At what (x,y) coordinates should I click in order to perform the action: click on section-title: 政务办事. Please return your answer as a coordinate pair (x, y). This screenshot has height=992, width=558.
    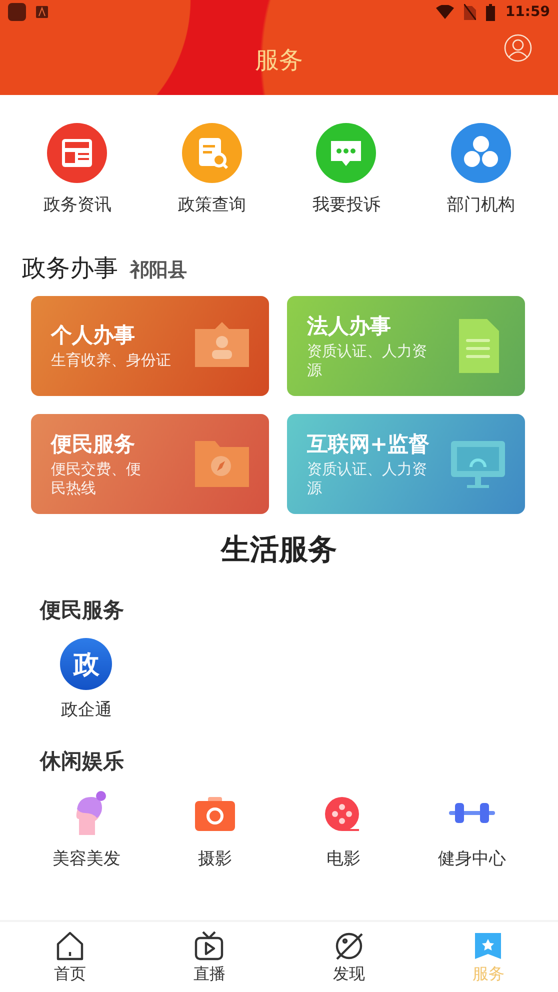
    Looking at the image, I should click on (70, 268).